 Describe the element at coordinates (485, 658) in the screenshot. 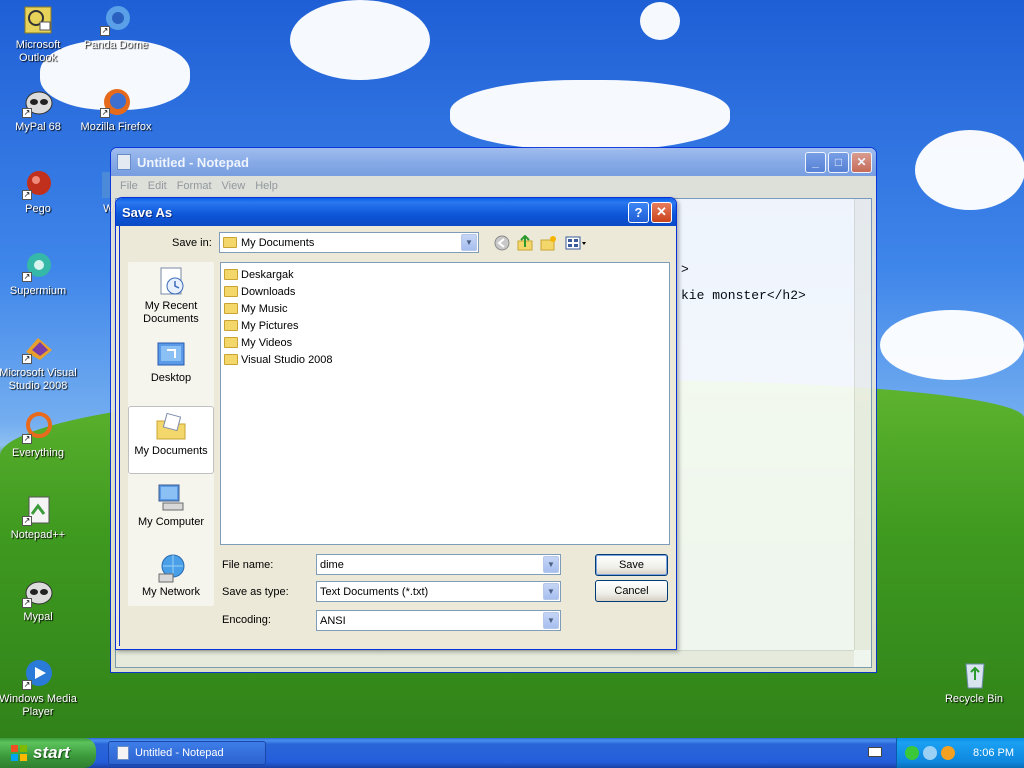

I see `horizontal-scrollbar` at that location.